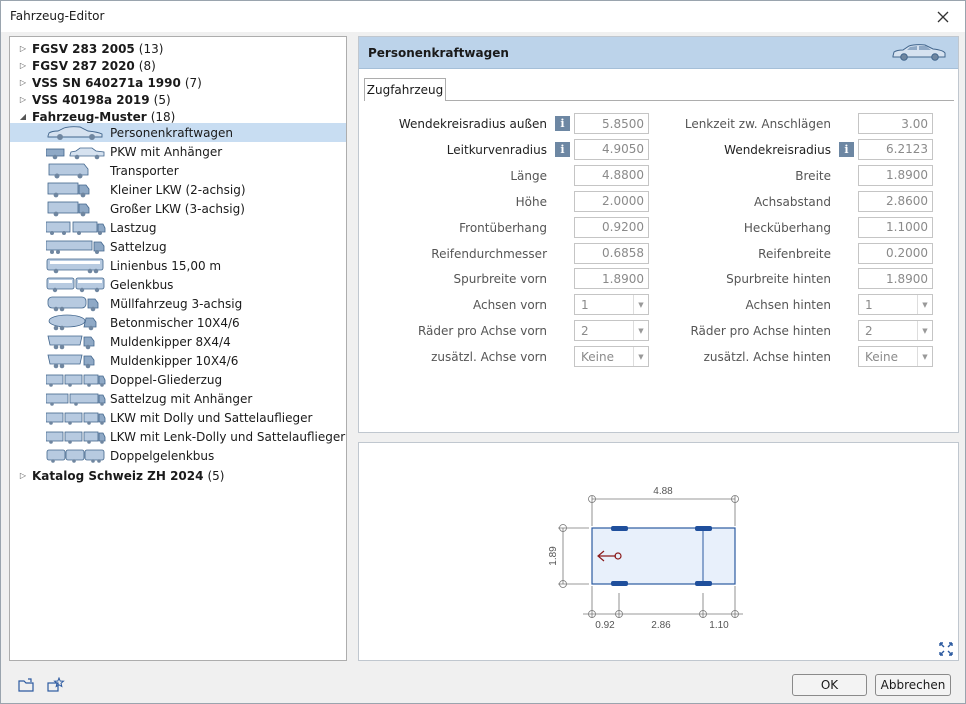 Image resolution: width=966 pixels, height=704 pixels. I want to click on field-label: Wendekreisradius, so click(777, 149).